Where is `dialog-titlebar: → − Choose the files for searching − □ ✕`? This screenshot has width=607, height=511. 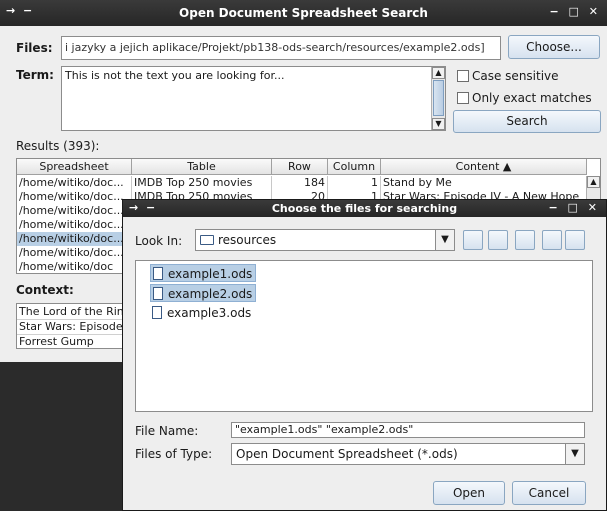 dialog-titlebar: → − Choose the files for searching − □ ✕ is located at coordinates (364, 208).